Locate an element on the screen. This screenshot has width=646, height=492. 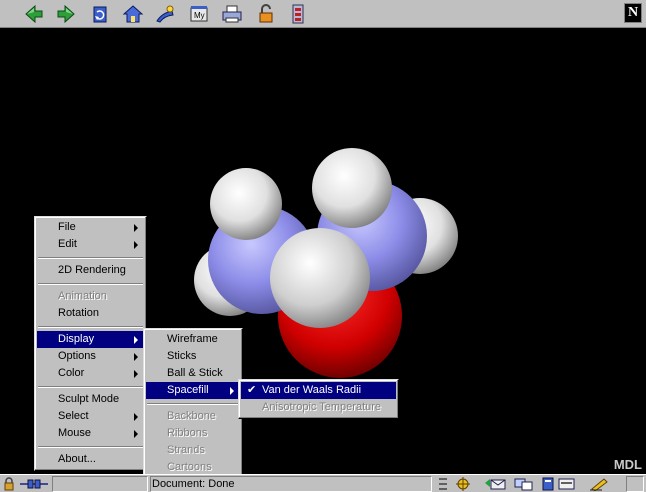
menu-item-rotation: Rotation is located at coordinates (90, 313).